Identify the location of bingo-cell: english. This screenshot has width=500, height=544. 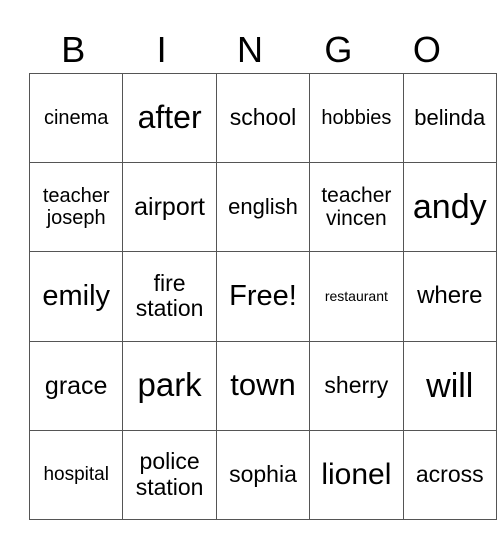
(263, 207).